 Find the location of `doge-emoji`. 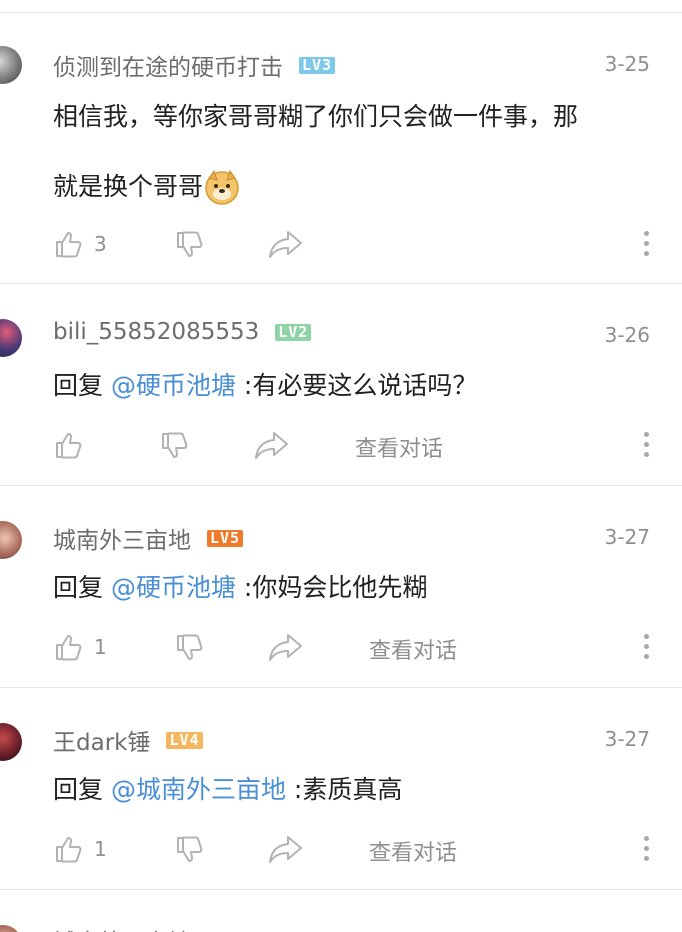

doge-emoji is located at coordinates (222, 187).